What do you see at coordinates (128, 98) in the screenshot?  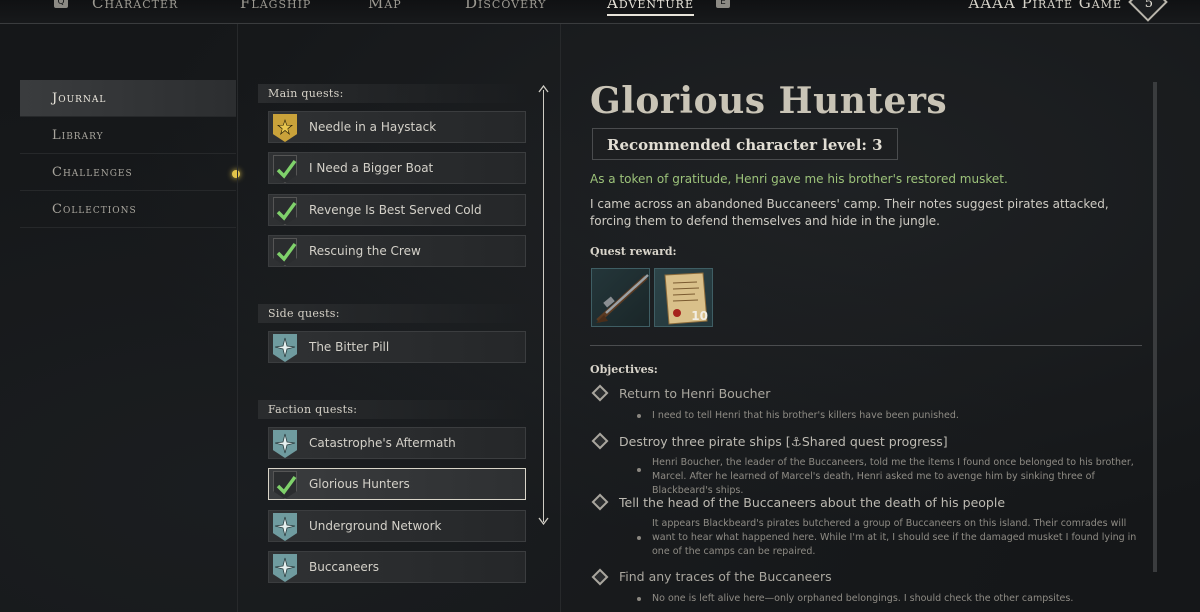 I see `menu-item-journal: Journal` at bounding box center [128, 98].